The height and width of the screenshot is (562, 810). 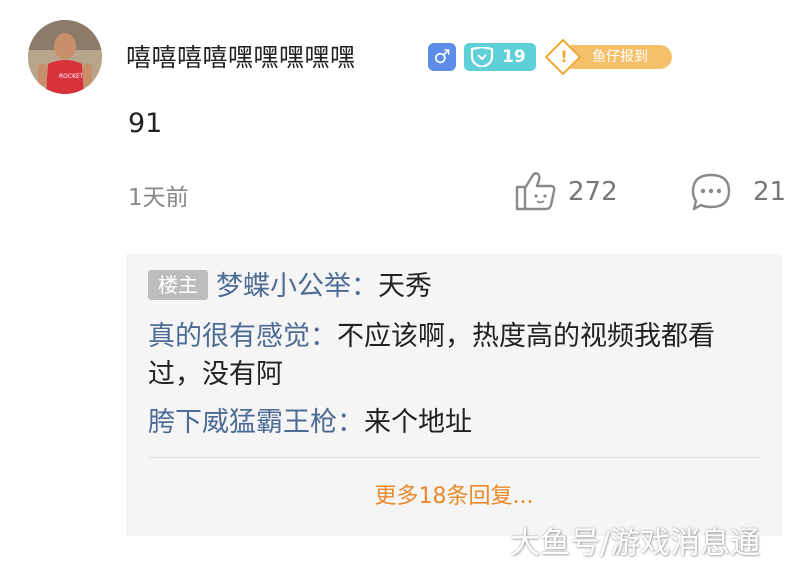 I want to click on reply-author: 梦蝶小公举, so click(x=283, y=286).